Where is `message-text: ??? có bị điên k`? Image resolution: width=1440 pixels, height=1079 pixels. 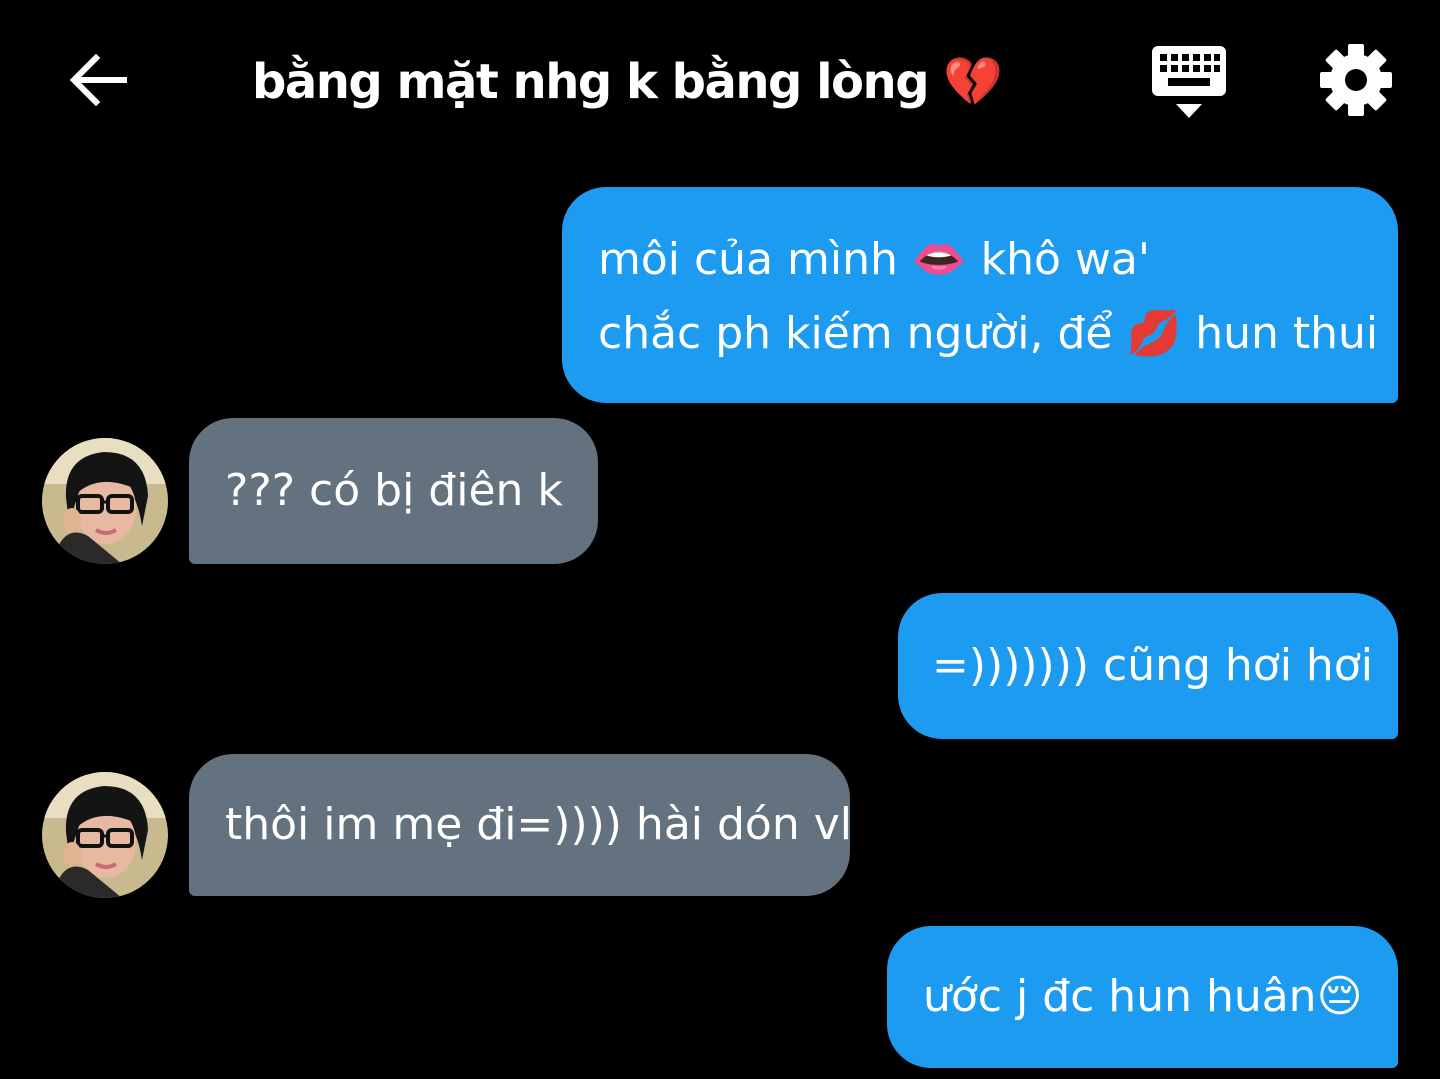 message-text: ??? có bị điên k is located at coordinates (394, 490).